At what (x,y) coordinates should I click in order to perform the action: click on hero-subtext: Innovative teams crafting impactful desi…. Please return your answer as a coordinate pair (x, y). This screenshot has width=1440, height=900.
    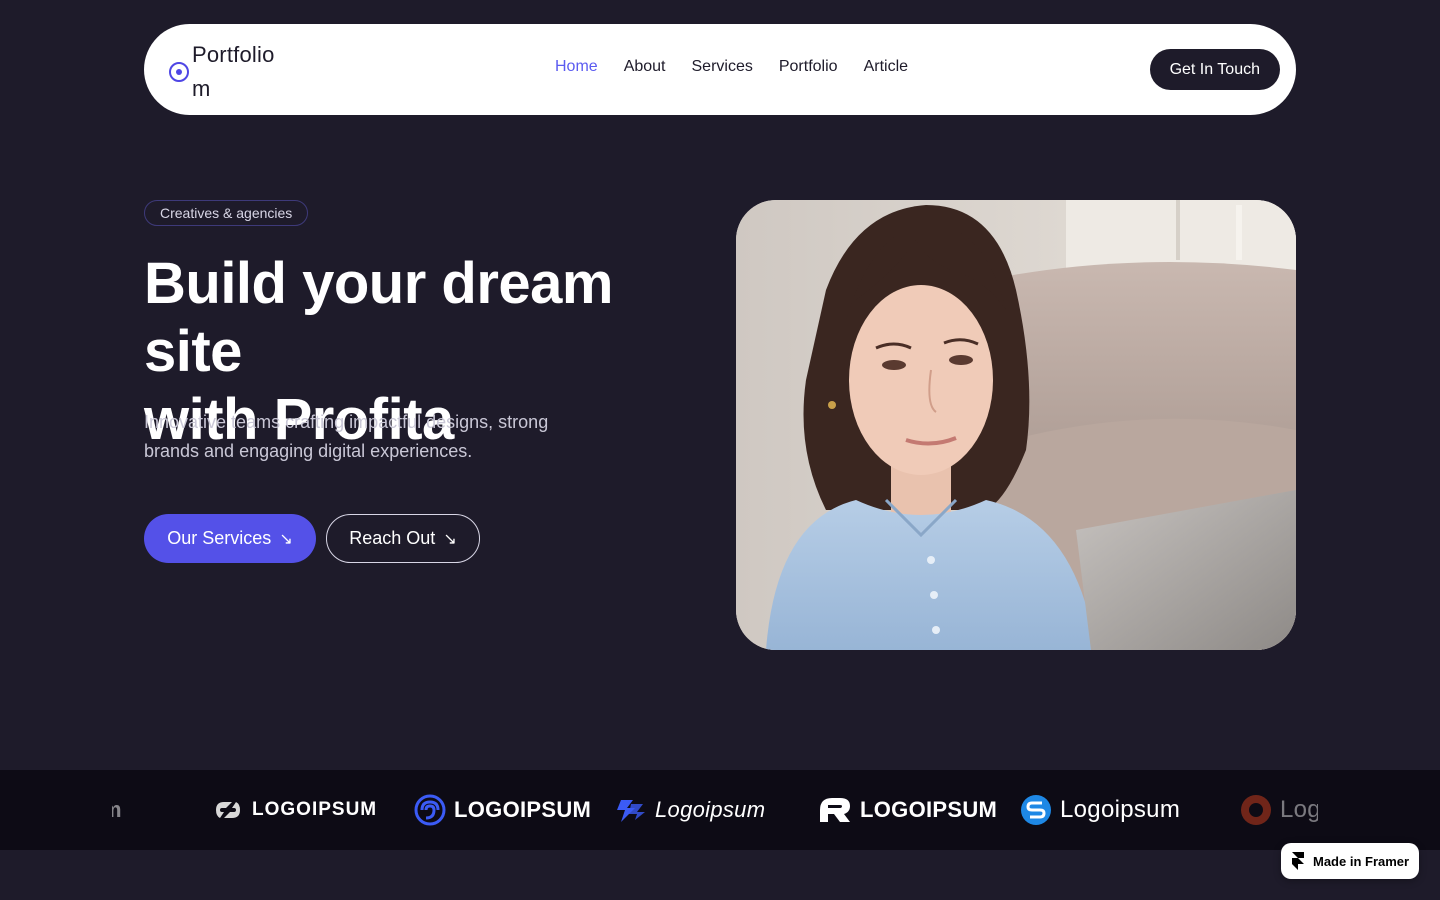
    Looking at the image, I should click on (346, 436).